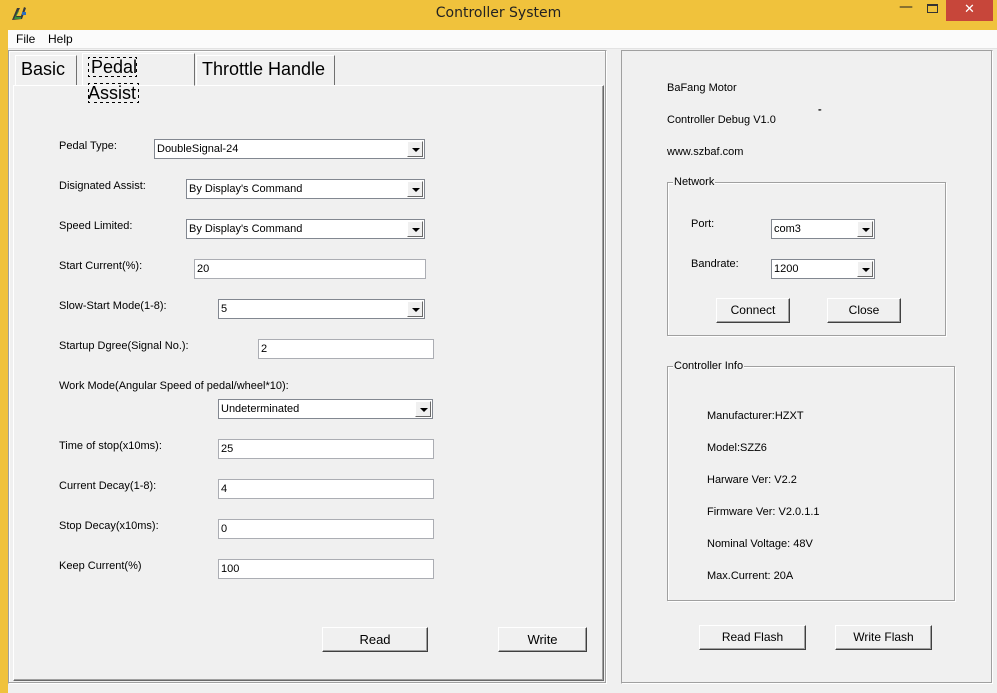  Describe the element at coordinates (96, 226) in the screenshot. I see `speed-limited-label: Speed Limited:` at that location.